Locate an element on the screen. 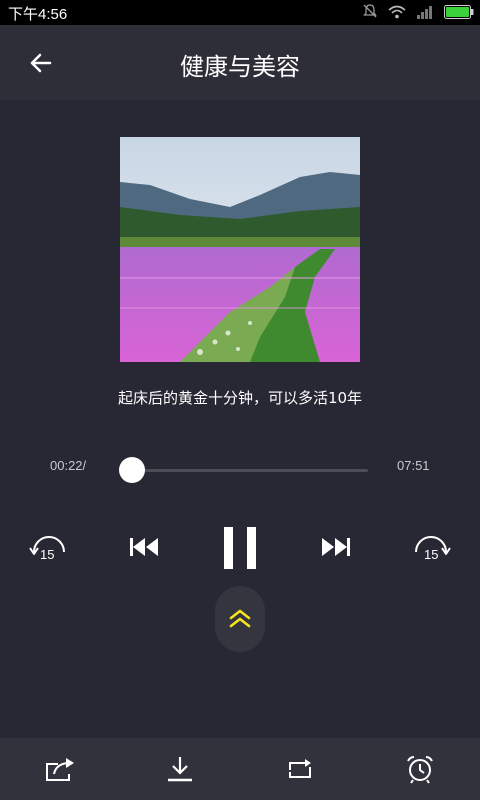  expand-button is located at coordinates (240, 619).